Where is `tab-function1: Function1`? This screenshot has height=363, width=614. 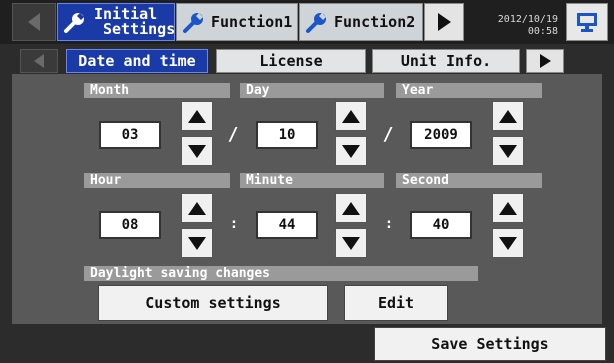
tab-function1: Function1 is located at coordinates (237, 22).